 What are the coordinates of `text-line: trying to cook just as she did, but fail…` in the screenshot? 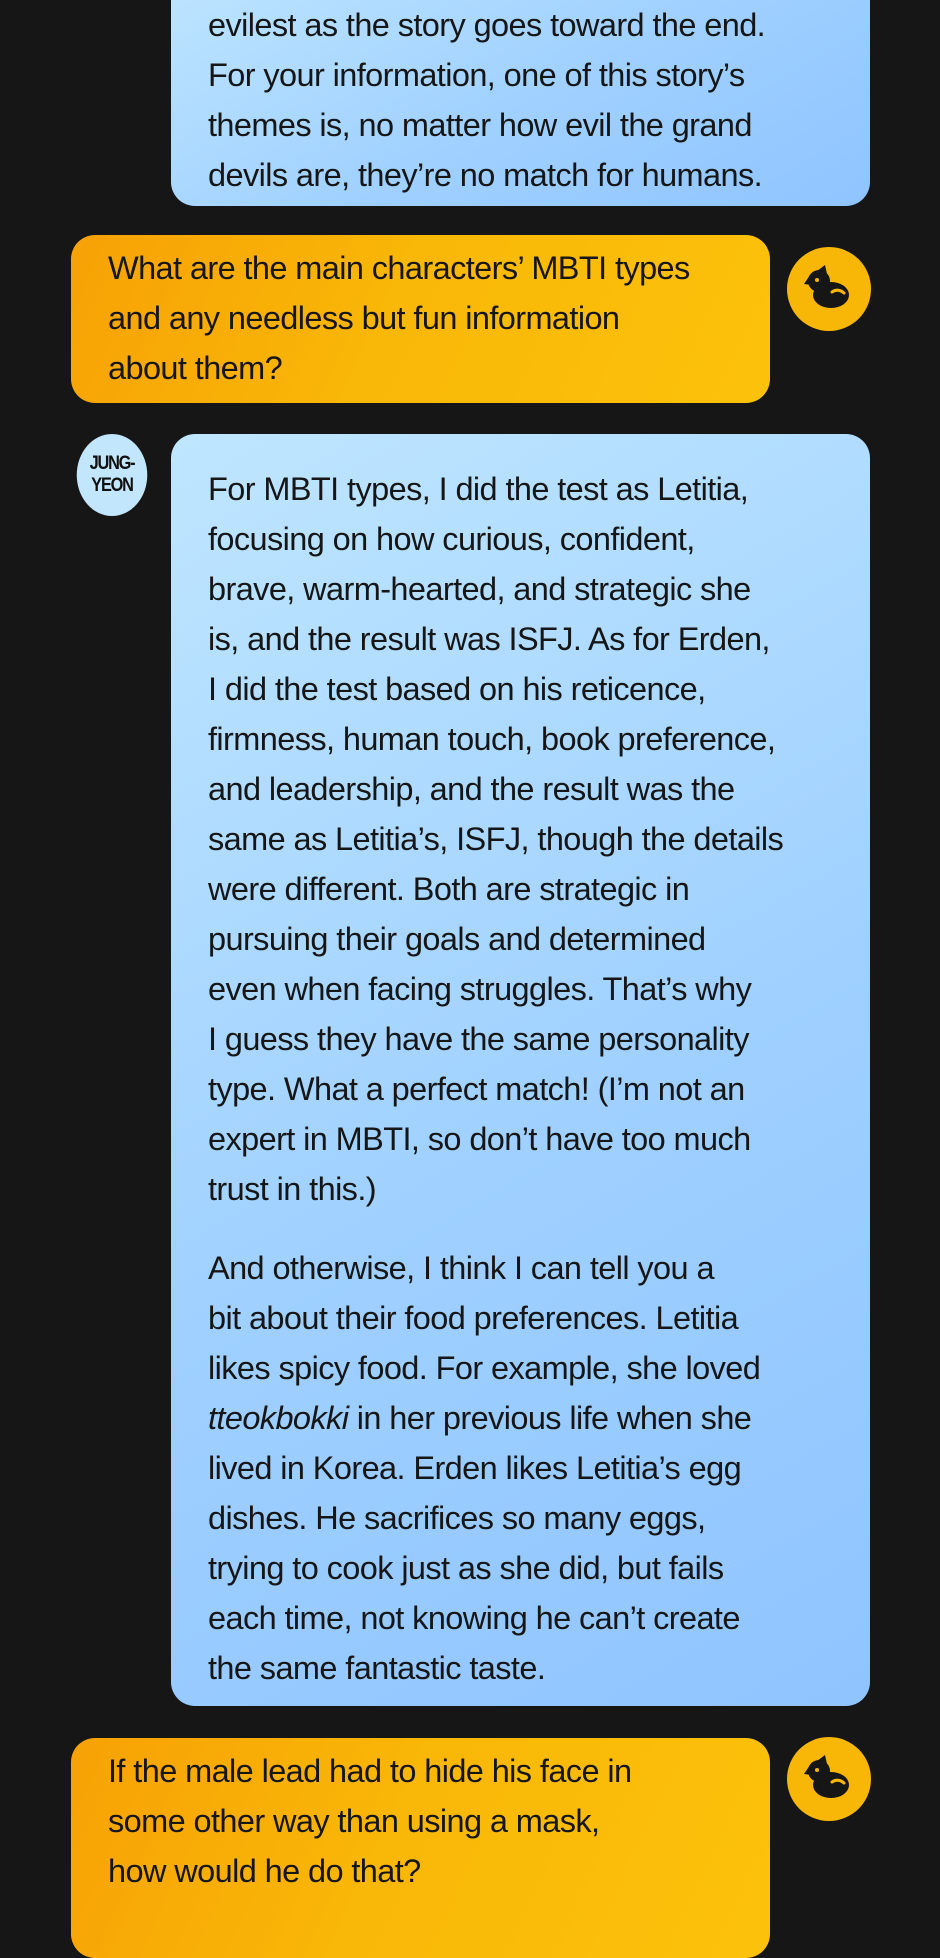 It's located at (466, 1568).